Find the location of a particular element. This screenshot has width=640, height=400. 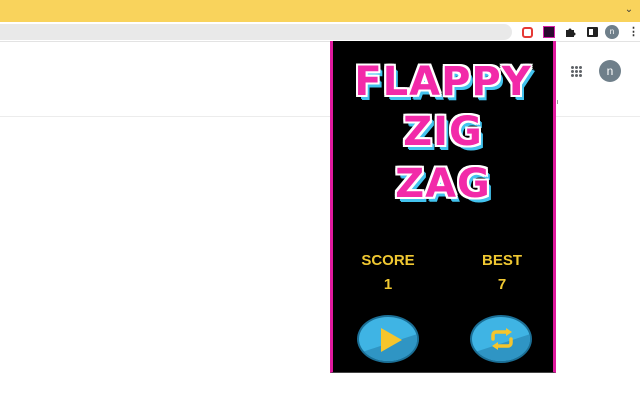

replay-icon is located at coordinates (502, 339).